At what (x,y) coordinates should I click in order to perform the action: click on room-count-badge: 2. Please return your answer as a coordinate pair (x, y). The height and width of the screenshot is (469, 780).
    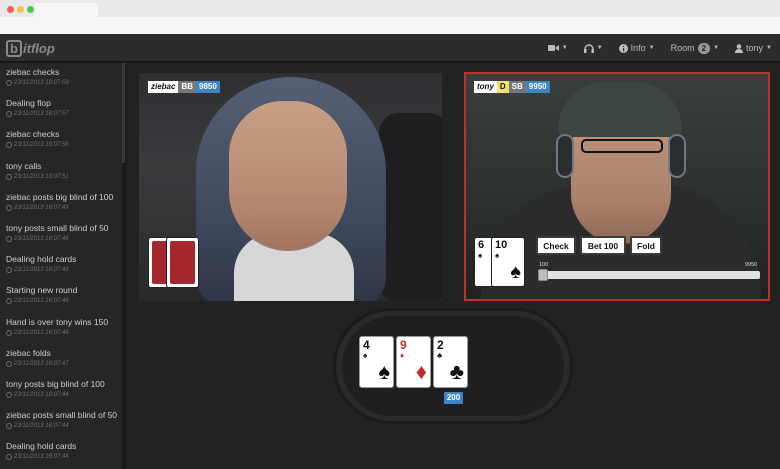
    Looking at the image, I should click on (704, 48).